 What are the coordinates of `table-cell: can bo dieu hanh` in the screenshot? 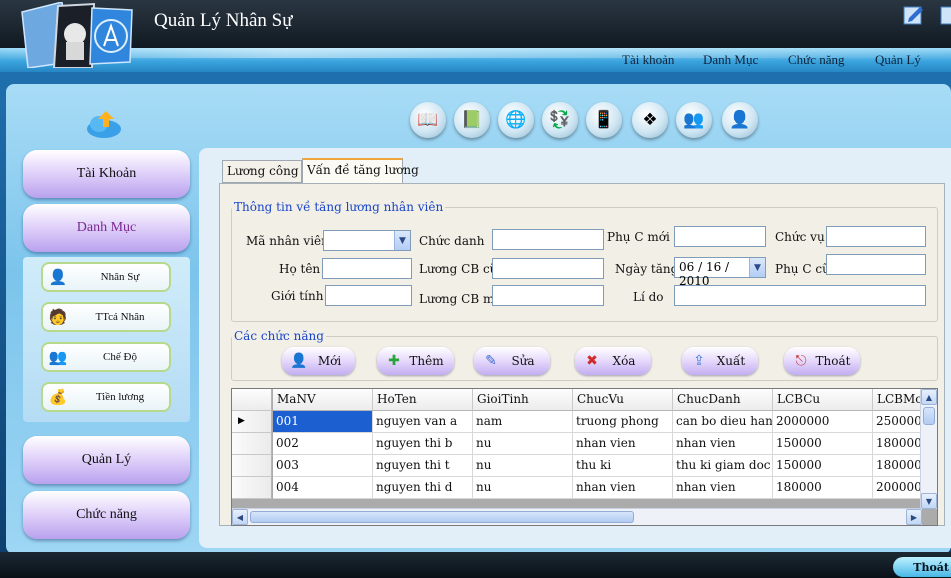 It's located at (723, 422).